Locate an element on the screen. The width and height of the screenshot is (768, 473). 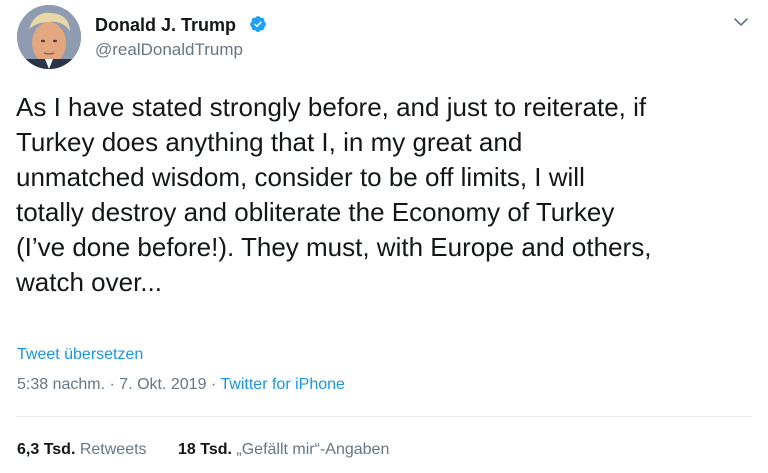
avatar-image is located at coordinates (49, 37).